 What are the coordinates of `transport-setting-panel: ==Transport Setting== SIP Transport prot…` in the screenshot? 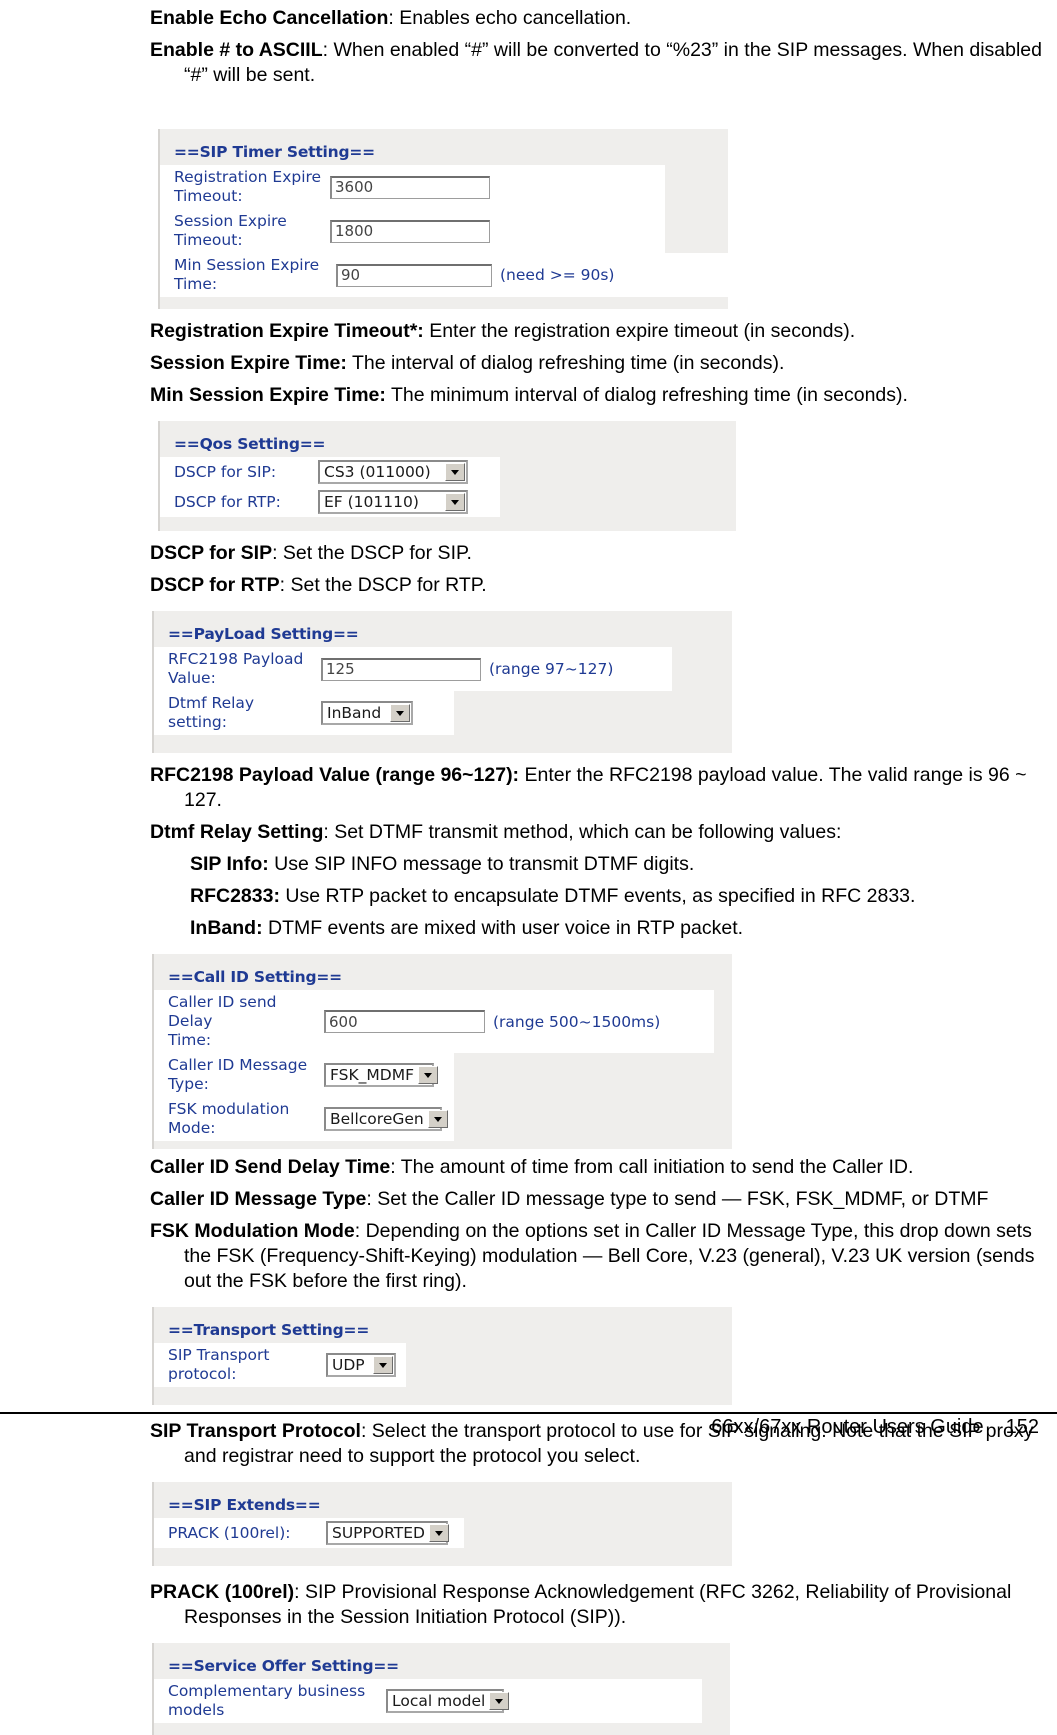 It's located at (442, 1356).